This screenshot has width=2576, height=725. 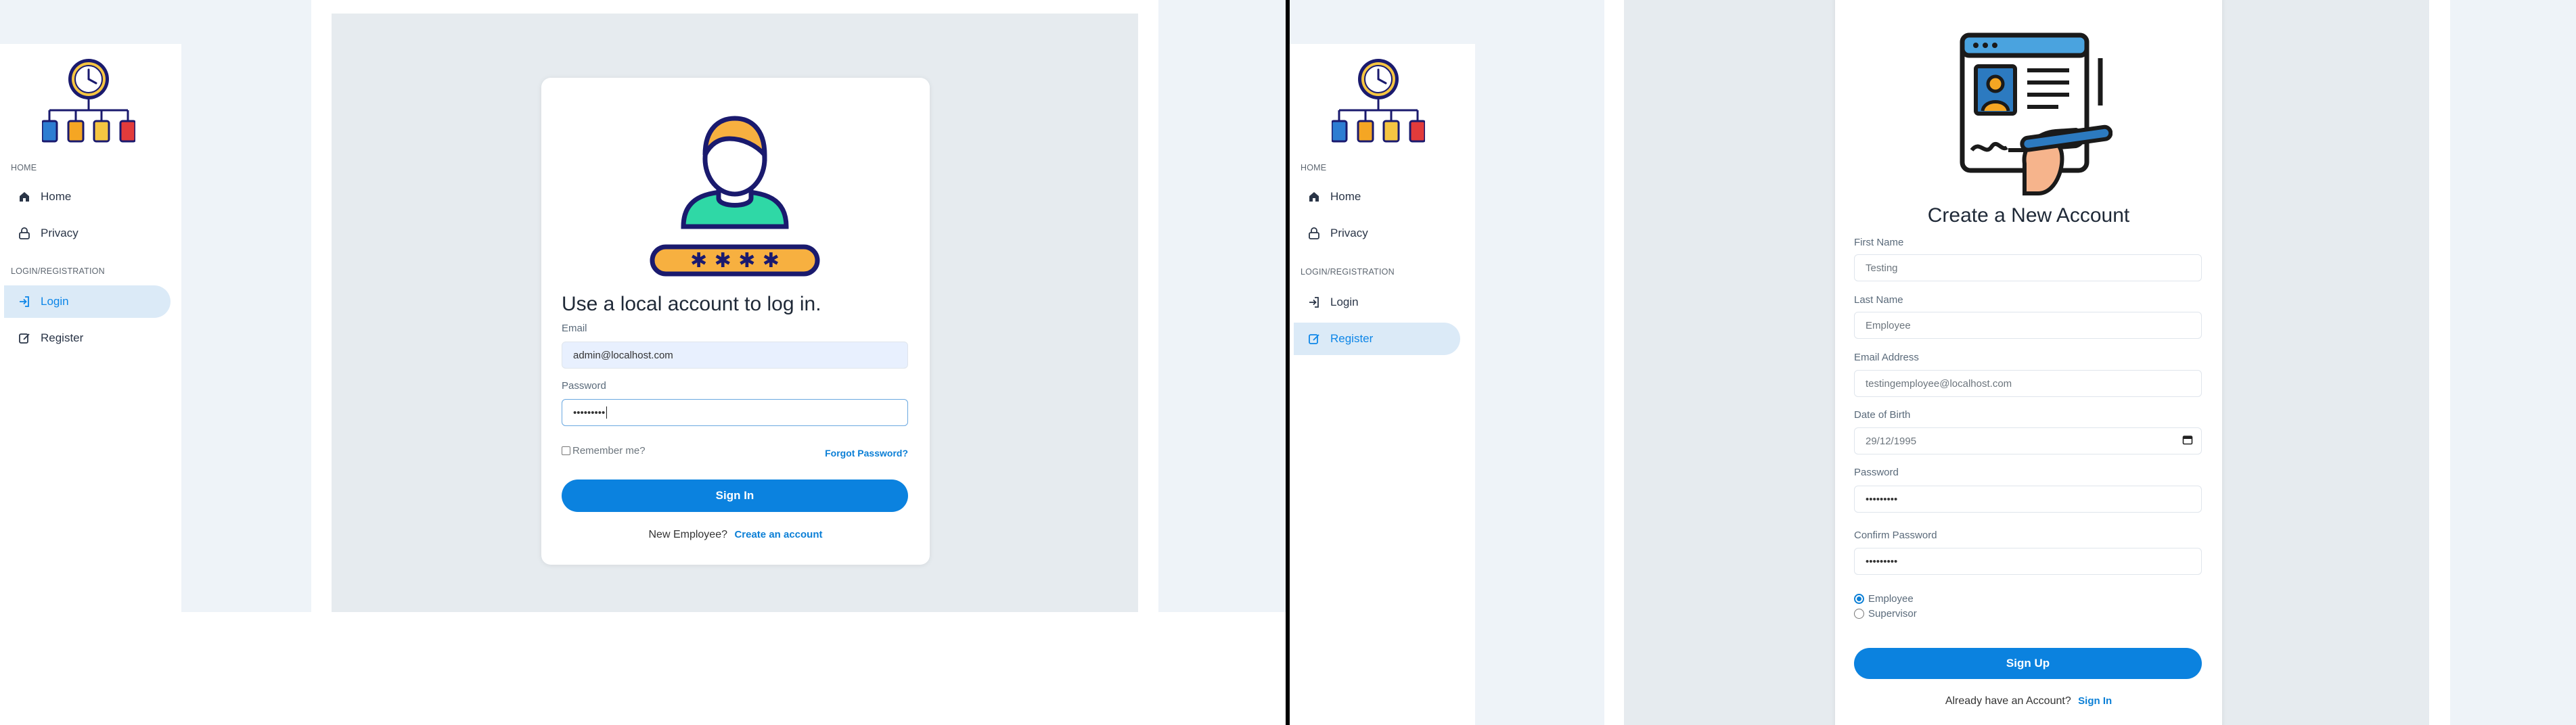 I want to click on first-name-field: Testing, so click(x=2028, y=267).